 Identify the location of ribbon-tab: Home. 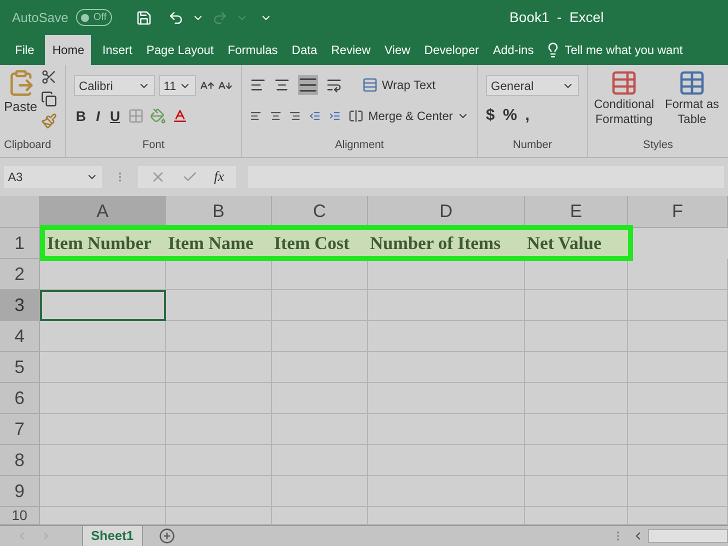
(68, 50).